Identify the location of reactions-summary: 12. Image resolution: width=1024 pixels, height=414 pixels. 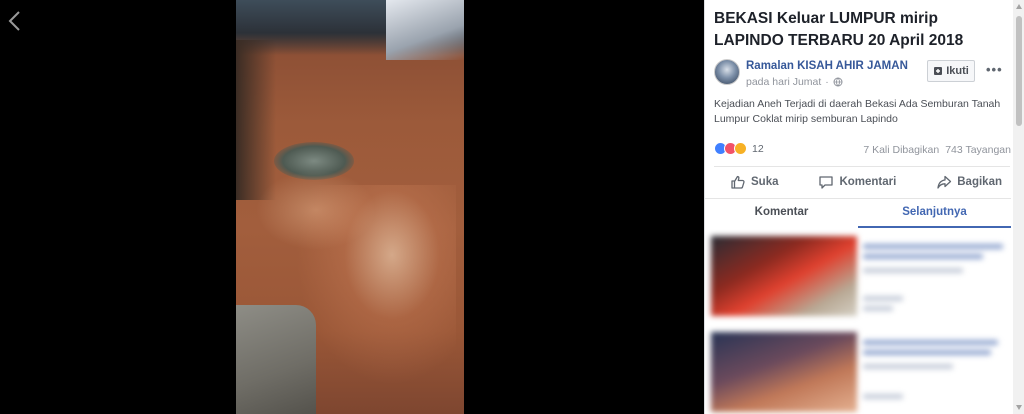
(739, 148).